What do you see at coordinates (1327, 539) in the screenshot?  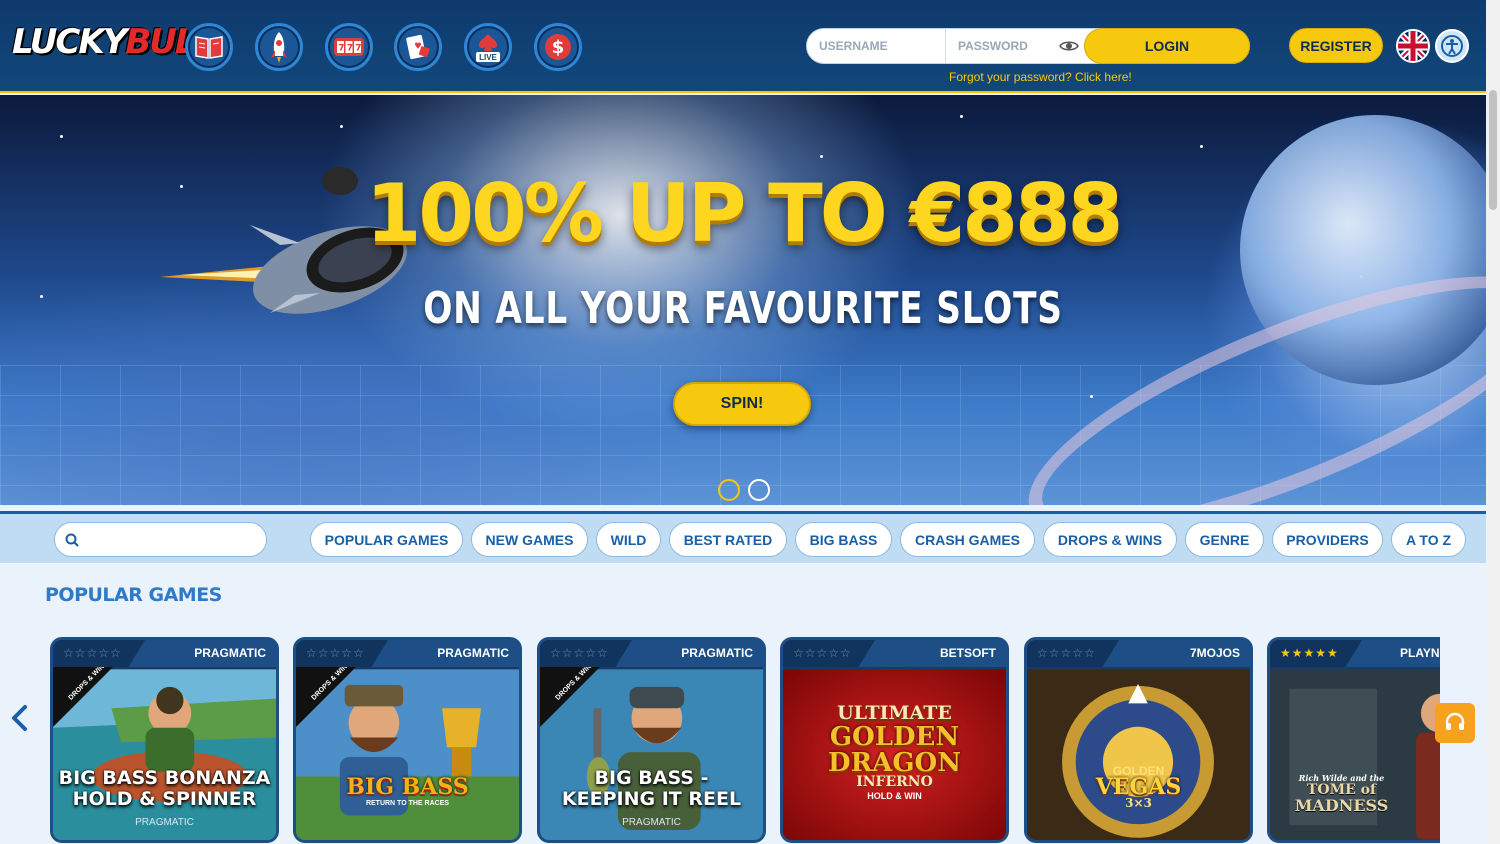 I see `chip-providers: PROVIDERS` at bounding box center [1327, 539].